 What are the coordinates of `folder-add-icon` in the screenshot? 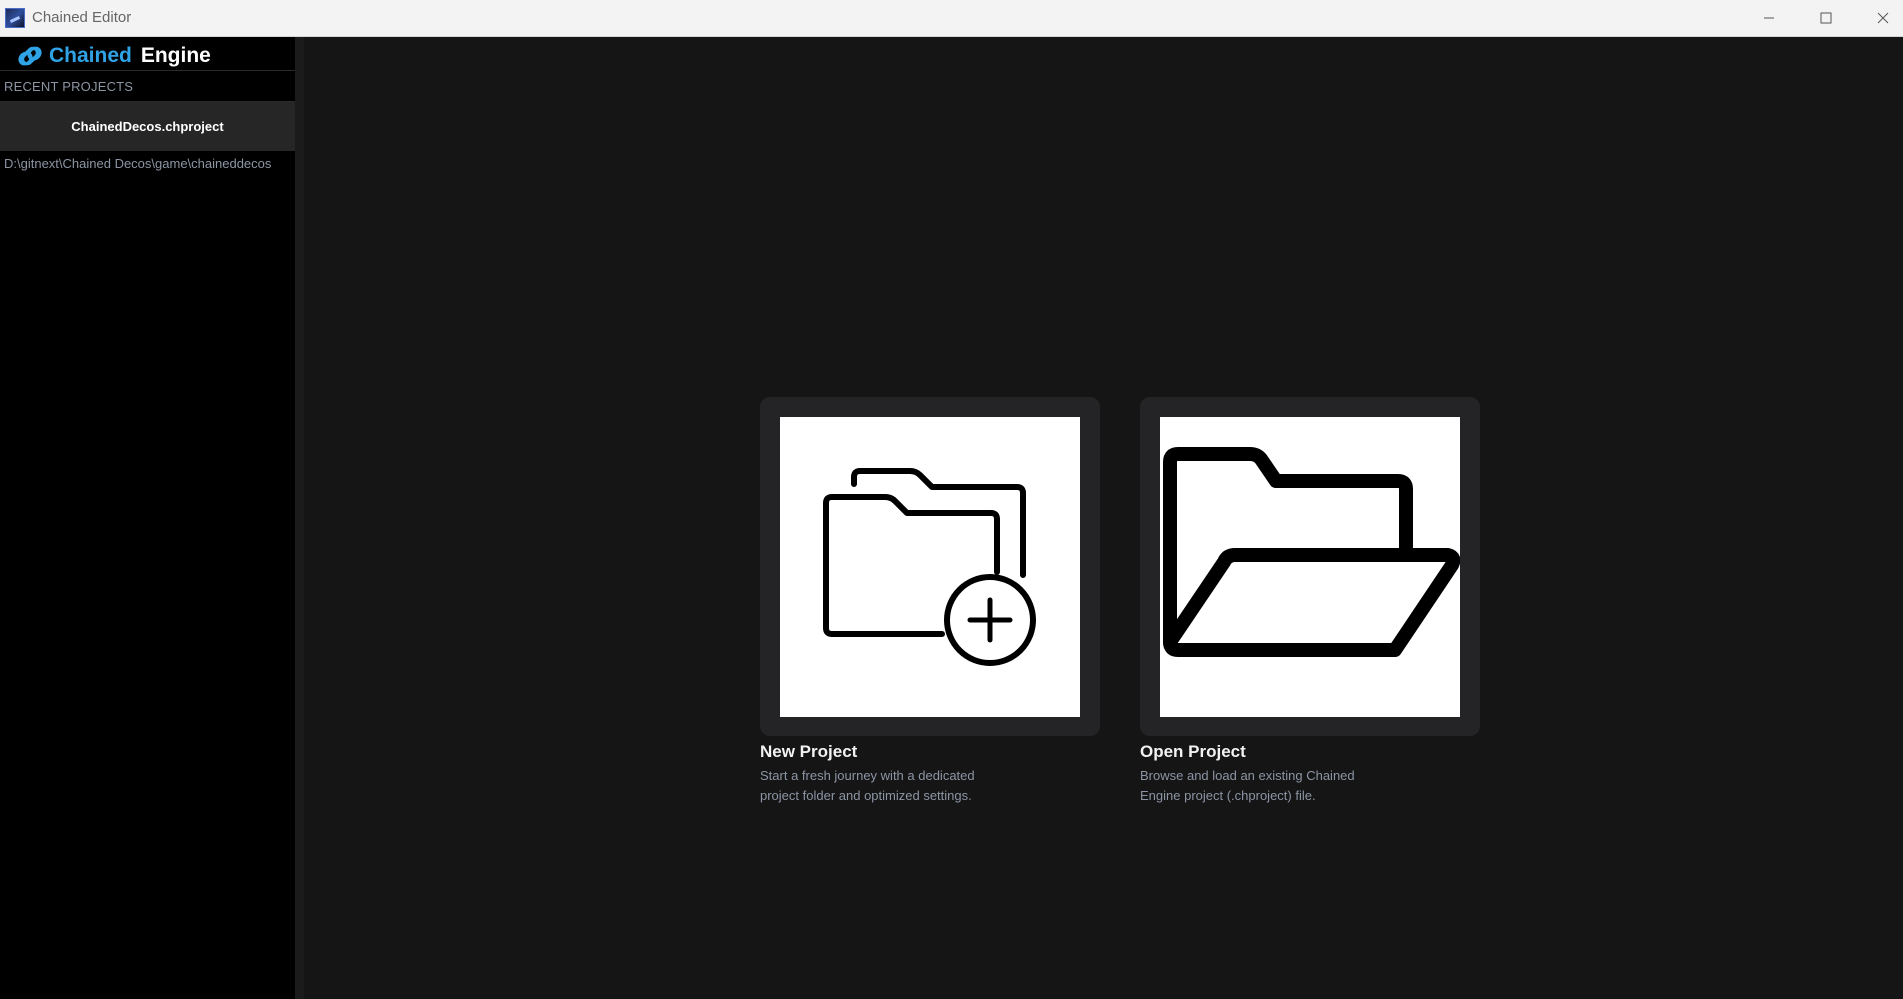 It's located at (929, 567).